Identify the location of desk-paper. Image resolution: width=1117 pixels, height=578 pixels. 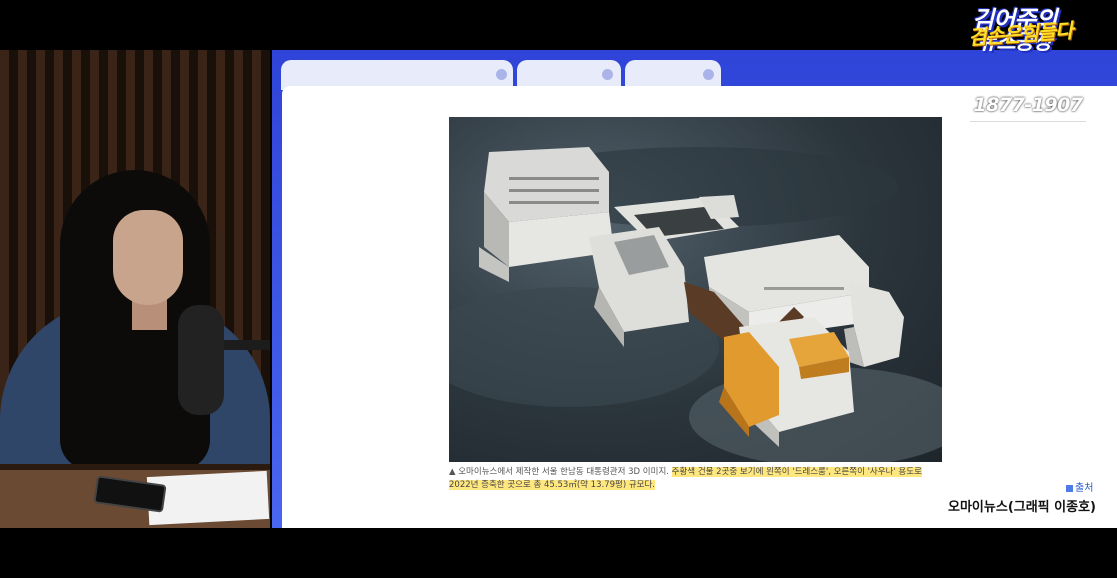
(208, 498).